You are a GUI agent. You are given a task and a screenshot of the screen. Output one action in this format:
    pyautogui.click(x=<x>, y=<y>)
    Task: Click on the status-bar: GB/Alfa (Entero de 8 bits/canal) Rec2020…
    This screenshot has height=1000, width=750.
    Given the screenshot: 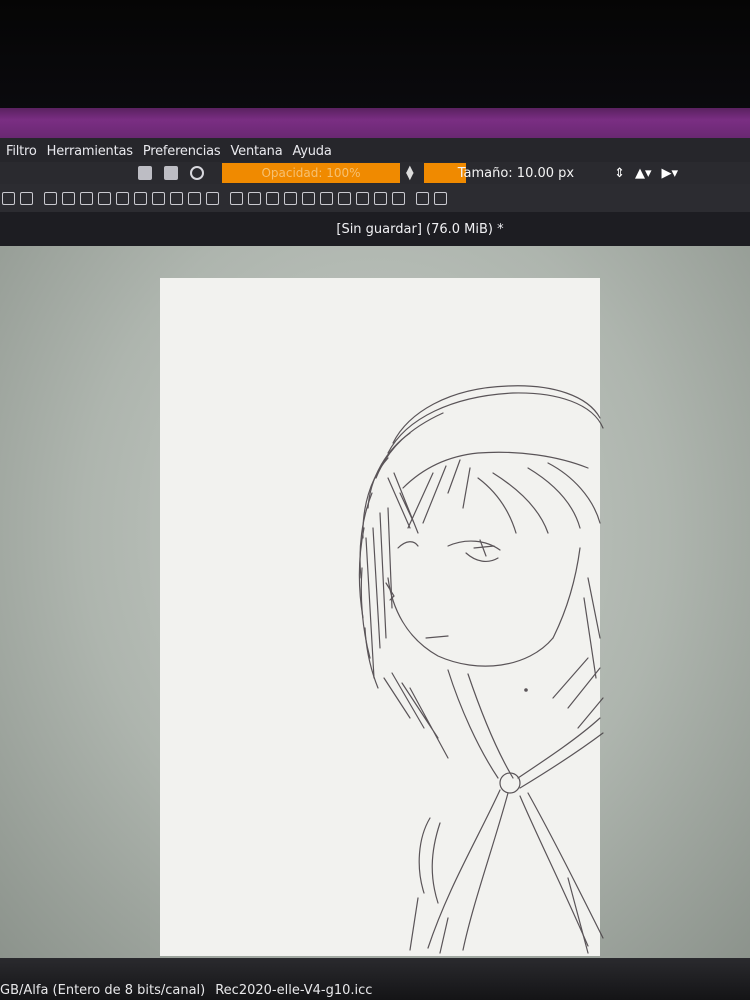 What is the action you would take?
    pyautogui.click(x=375, y=979)
    